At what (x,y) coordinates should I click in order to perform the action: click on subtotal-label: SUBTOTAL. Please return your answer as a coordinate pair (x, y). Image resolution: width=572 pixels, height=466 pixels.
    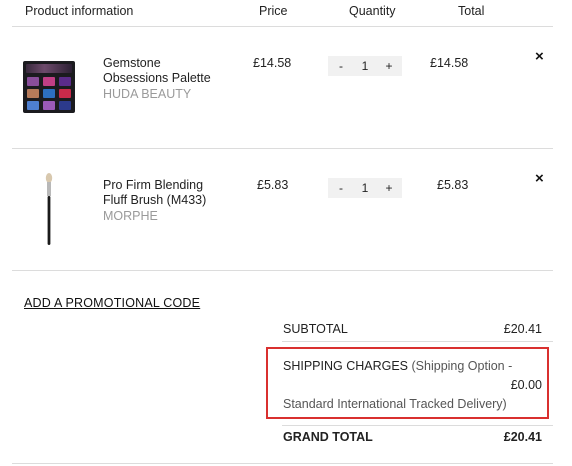
    Looking at the image, I should click on (315, 329).